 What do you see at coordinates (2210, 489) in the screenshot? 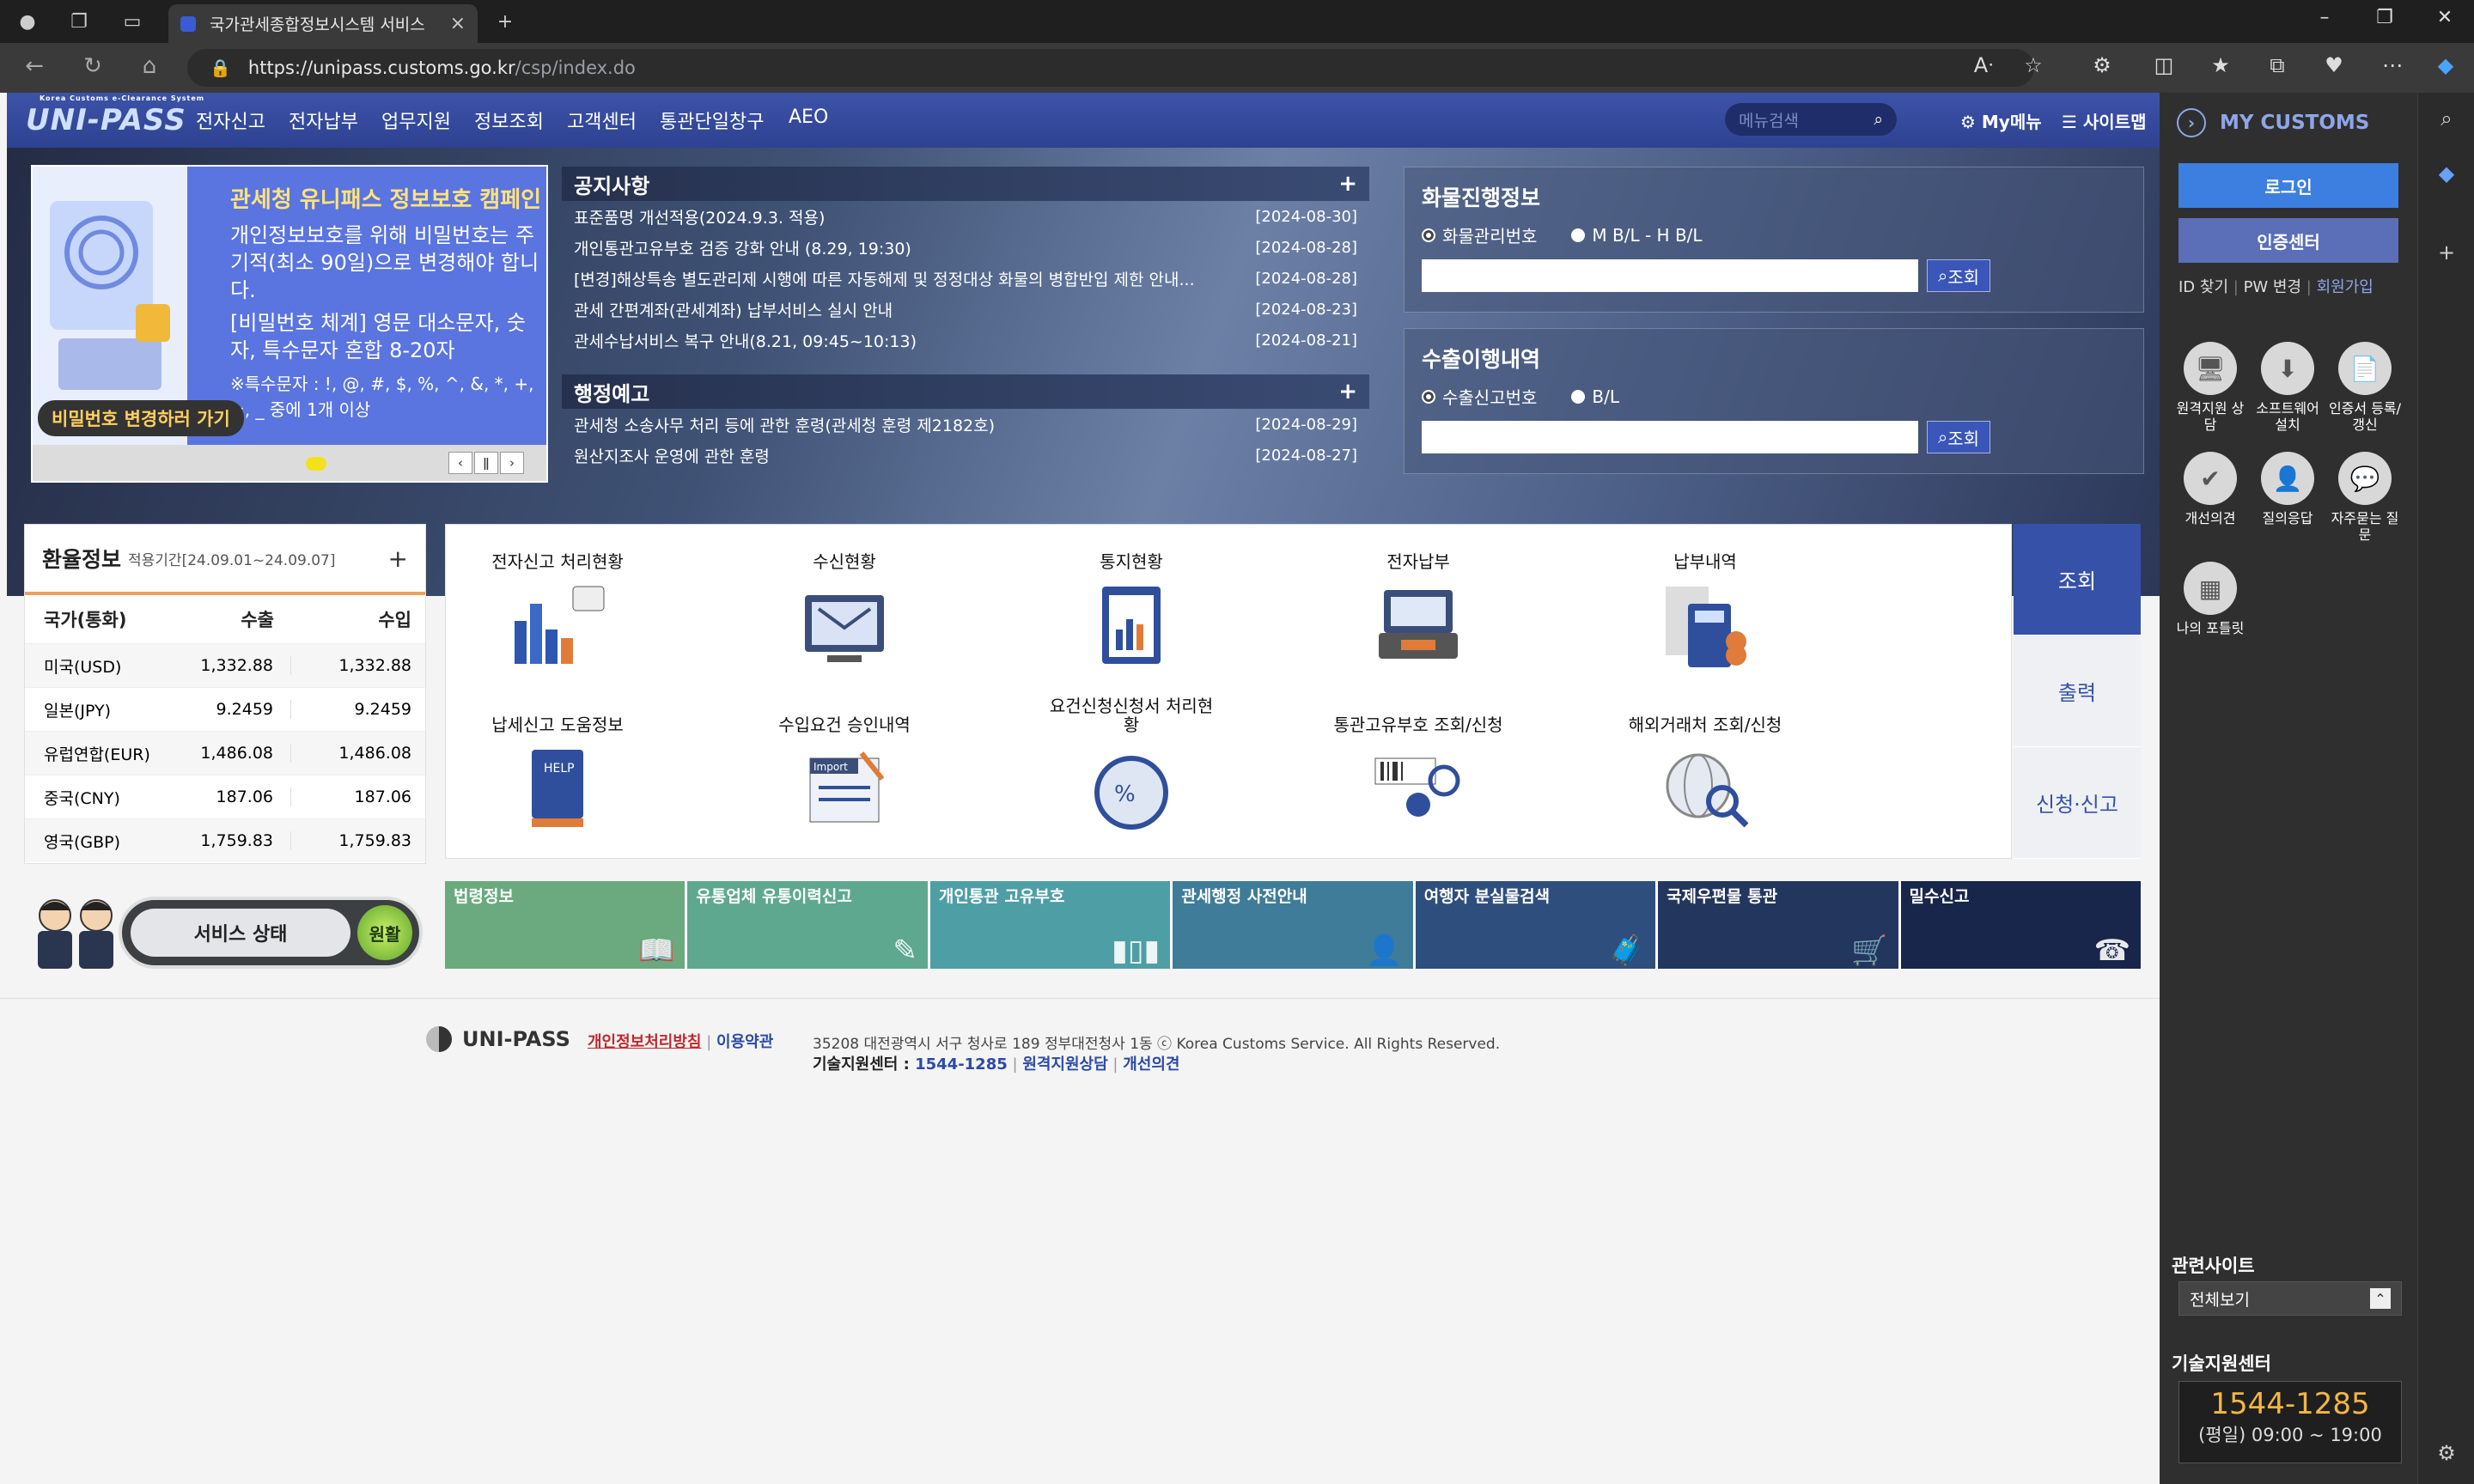
I see `feedback-item: ✔ 개선의견` at bounding box center [2210, 489].